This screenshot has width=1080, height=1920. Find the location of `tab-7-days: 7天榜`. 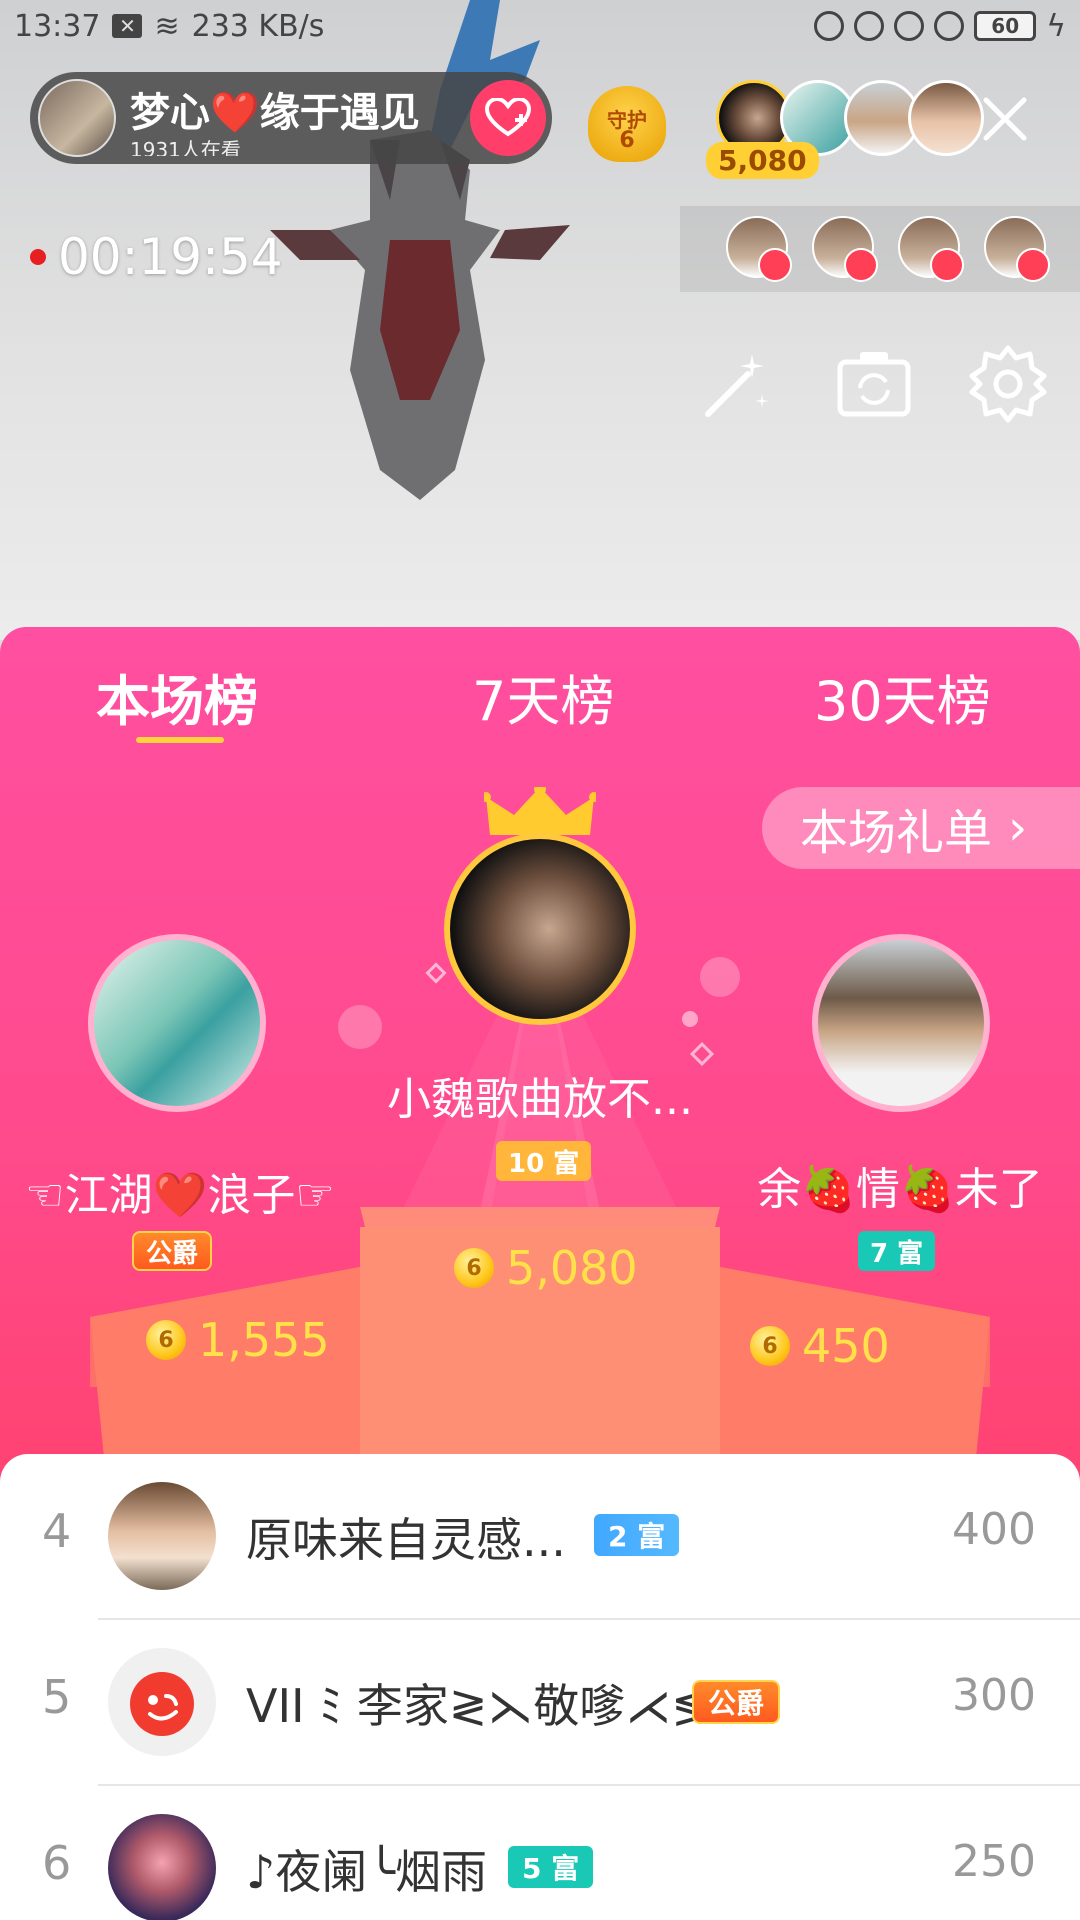

tab-7-days: 7天榜 is located at coordinates (543, 696).